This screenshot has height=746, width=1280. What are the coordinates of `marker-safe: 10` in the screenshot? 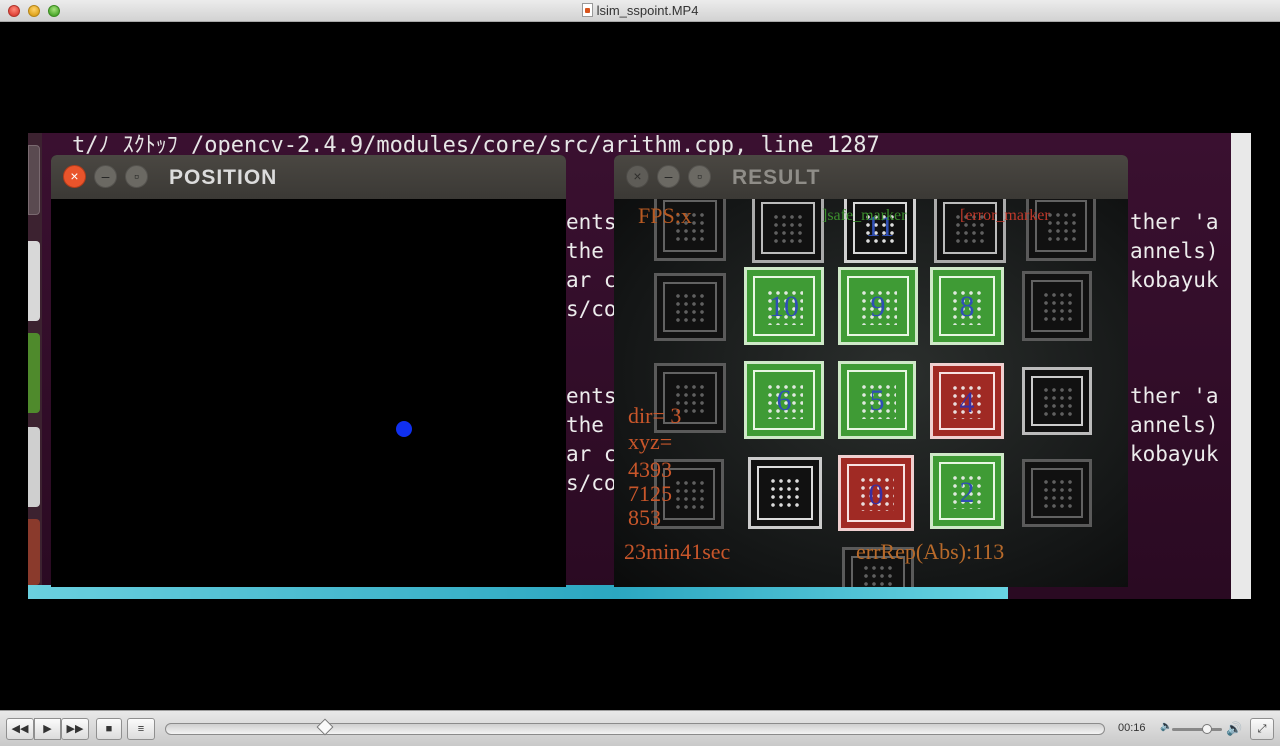 It's located at (784, 306).